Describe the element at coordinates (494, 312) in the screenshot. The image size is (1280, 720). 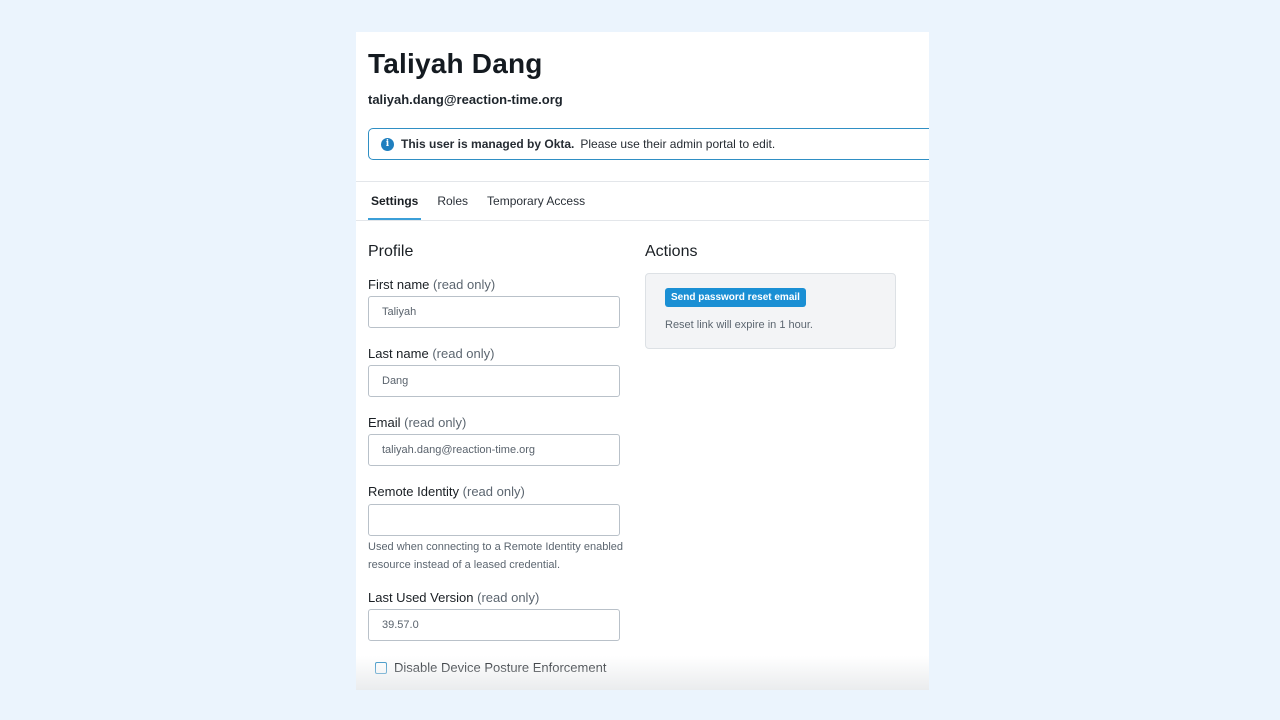
I see `first-name-field` at that location.